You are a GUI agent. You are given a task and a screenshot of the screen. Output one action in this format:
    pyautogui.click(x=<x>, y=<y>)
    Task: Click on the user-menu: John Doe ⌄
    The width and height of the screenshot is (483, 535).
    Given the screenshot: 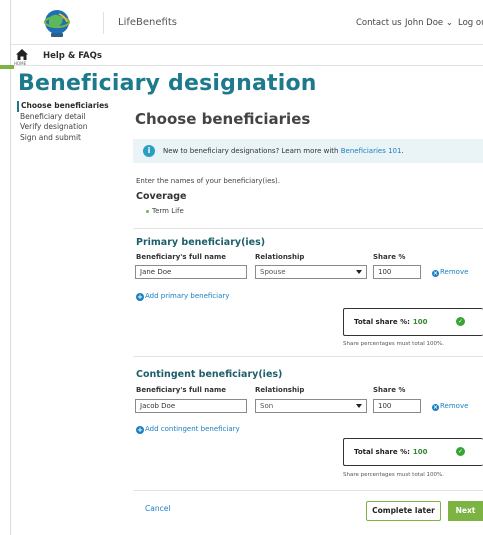 What is the action you would take?
    pyautogui.click(x=429, y=23)
    